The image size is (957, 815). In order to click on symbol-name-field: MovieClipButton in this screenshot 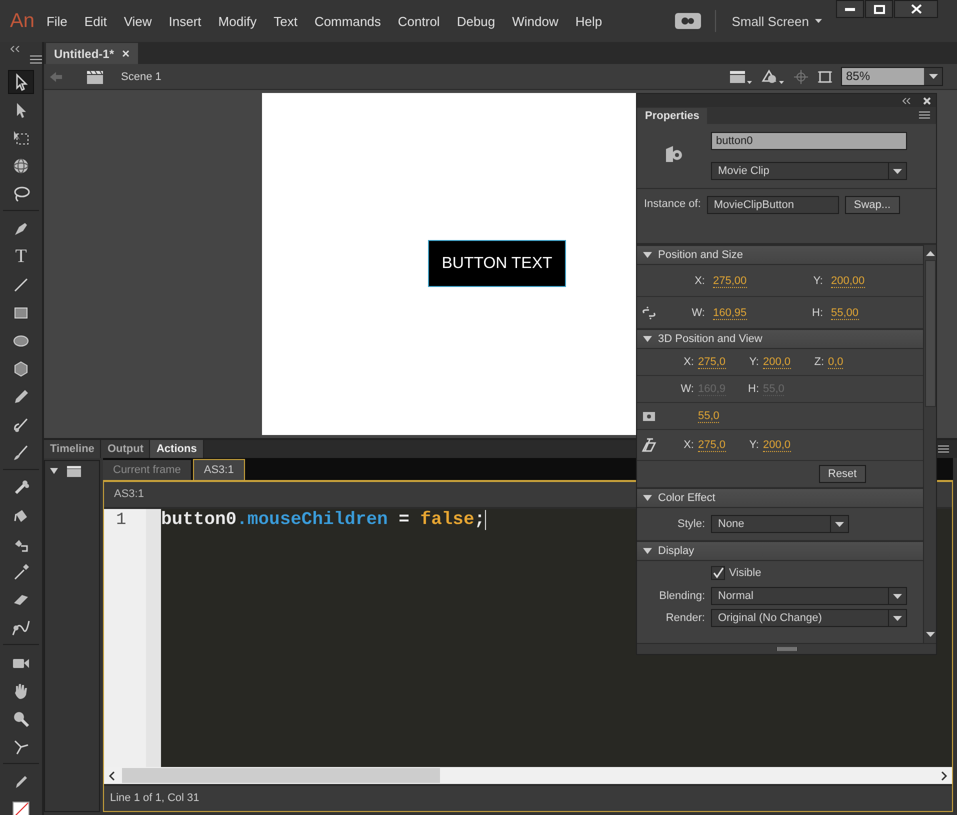, I will do `click(772, 205)`.